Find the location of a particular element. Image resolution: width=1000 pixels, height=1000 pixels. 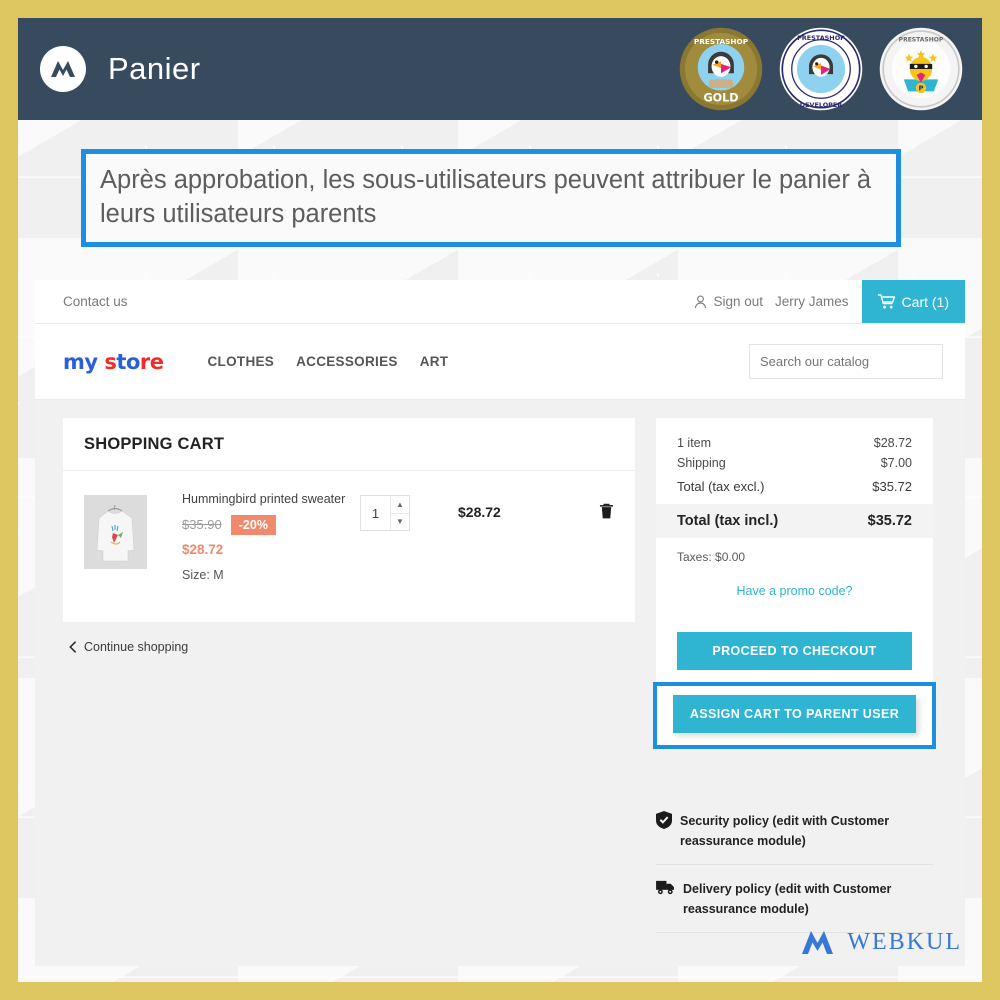

proceed-to-checkout-button: PROCEED TO CHECKOUT is located at coordinates (794, 651).